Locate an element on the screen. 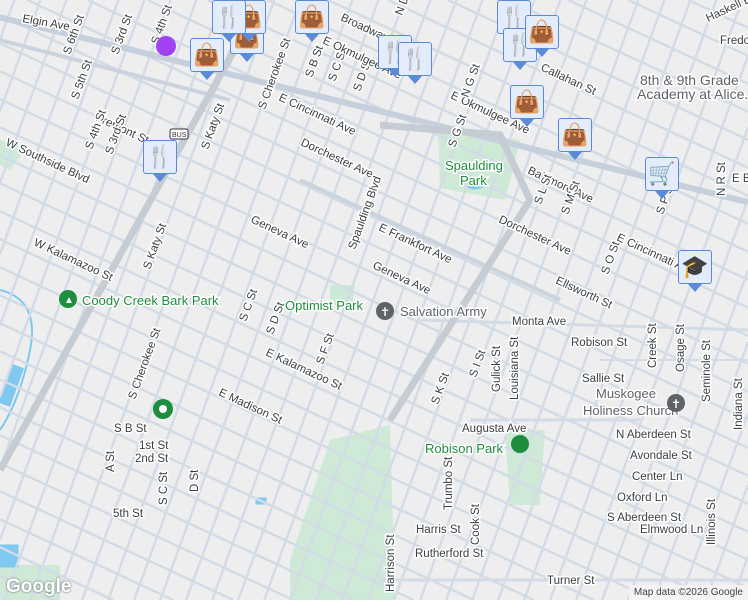 The image size is (748, 600). street-label: Creek St is located at coordinates (653, 345).